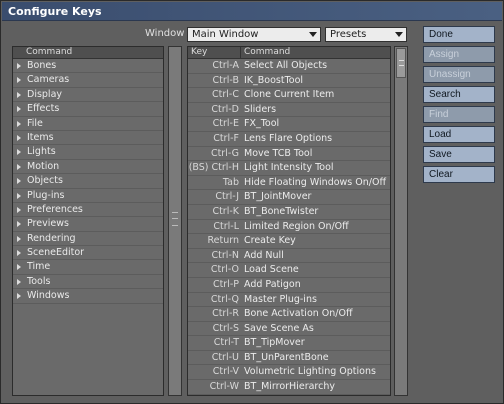 This screenshot has width=504, height=404. Describe the element at coordinates (459, 114) in the screenshot. I see `find-button: Find` at that location.